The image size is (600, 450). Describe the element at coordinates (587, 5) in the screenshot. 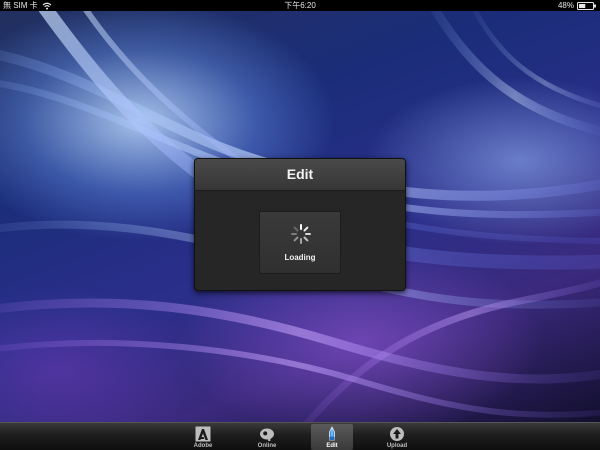

I see `battery-icon` at that location.